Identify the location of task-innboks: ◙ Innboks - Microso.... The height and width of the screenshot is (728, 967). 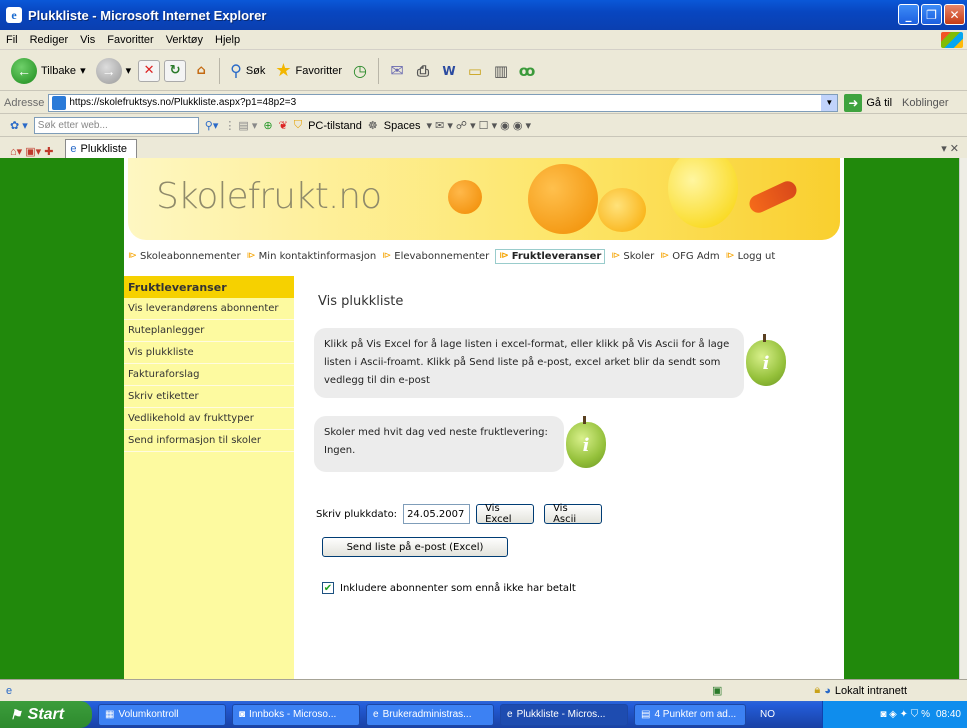
(296, 714).